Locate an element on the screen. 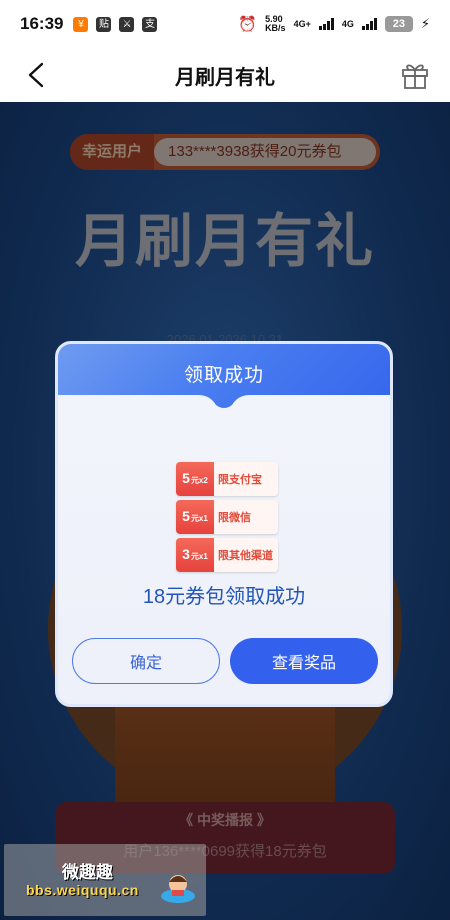  coupon-value: 3 元x1 is located at coordinates (195, 555).